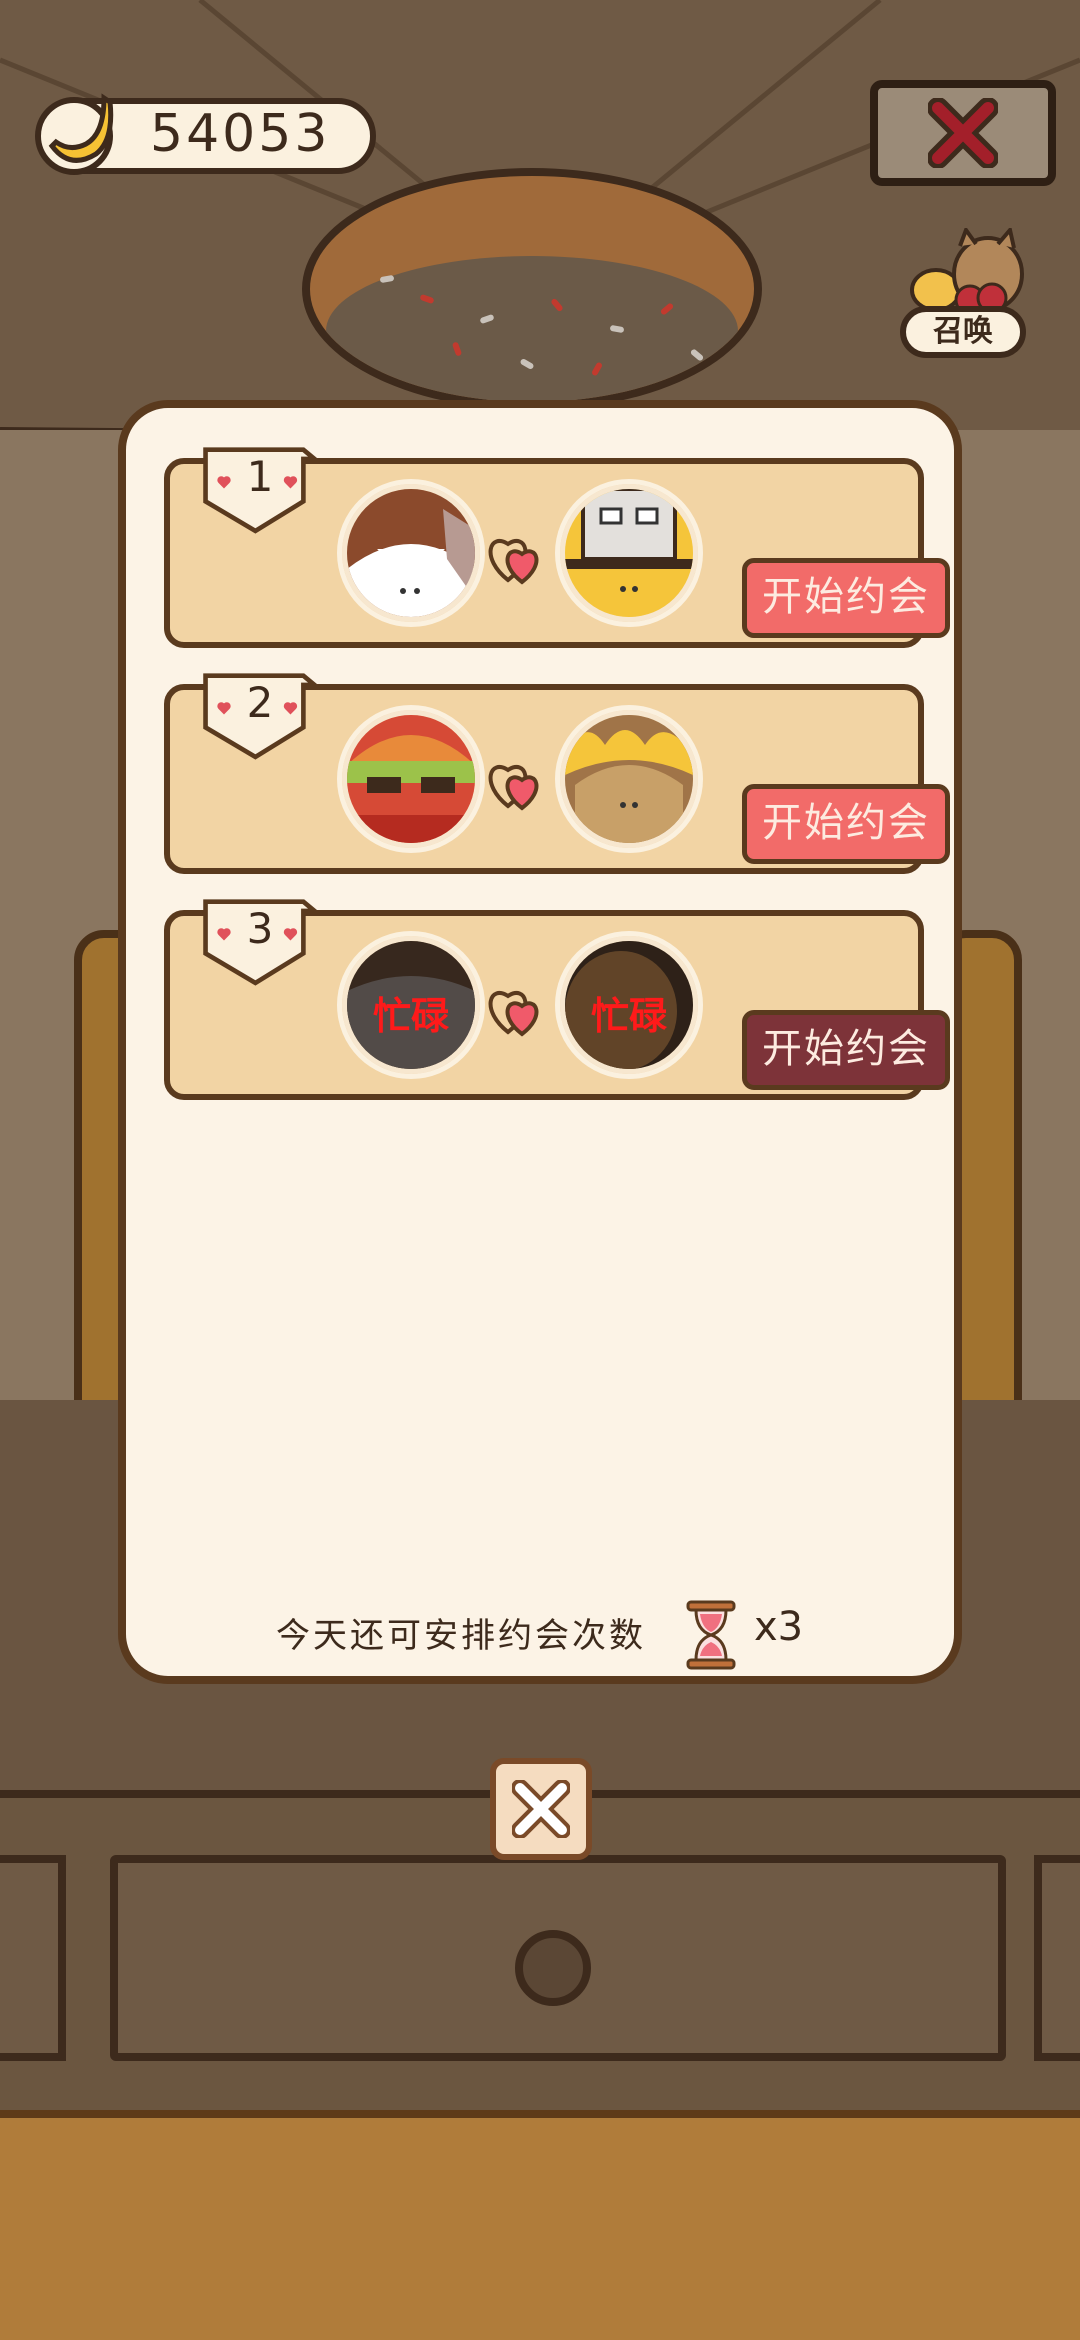  I want to click on drawer-knob, so click(553, 1968).